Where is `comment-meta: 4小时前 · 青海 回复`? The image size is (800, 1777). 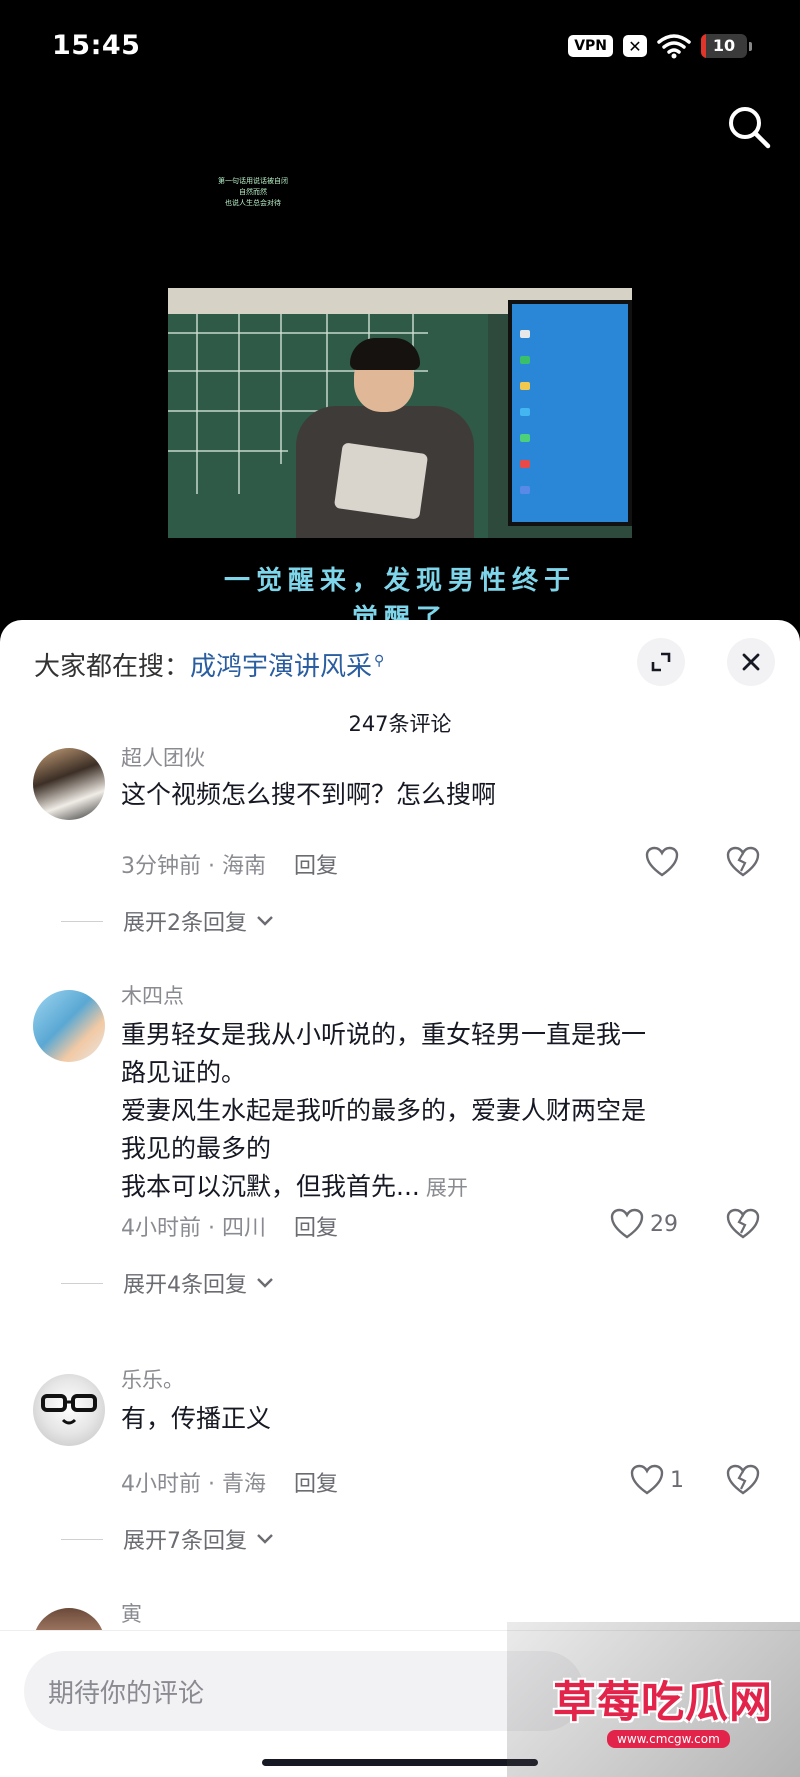
comment-meta: 4小时前 · 青海 回复 is located at coordinates (230, 1484).